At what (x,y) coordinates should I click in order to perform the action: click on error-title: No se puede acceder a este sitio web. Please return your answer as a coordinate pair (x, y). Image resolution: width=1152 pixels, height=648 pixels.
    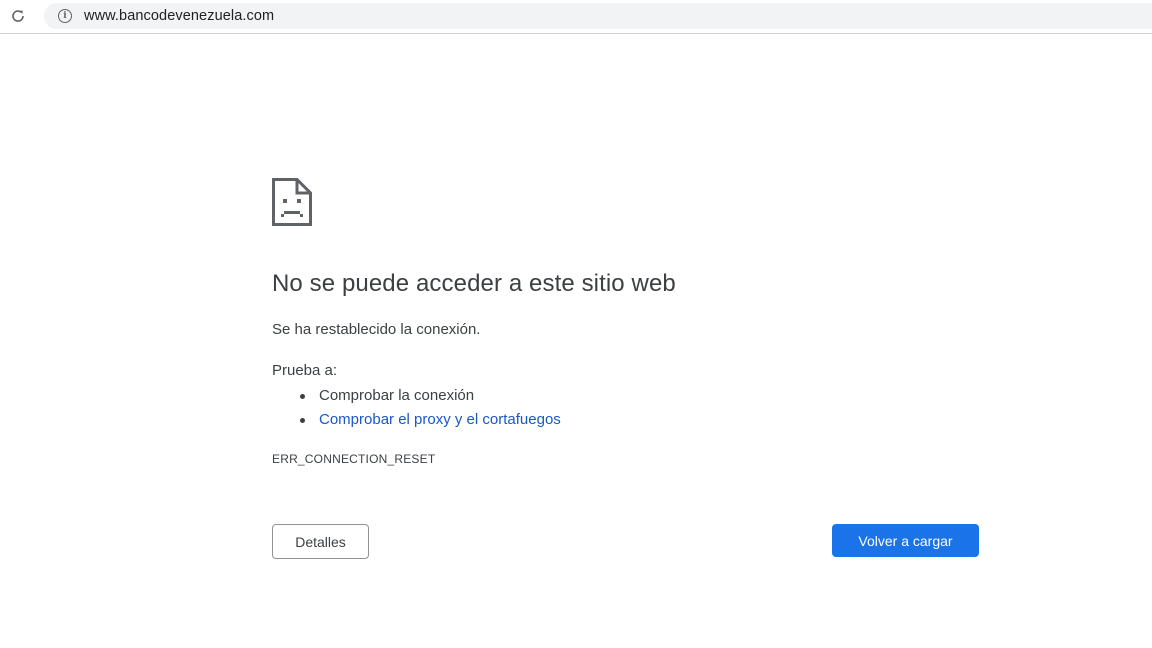
    Looking at the image, I should click on (474, 283).